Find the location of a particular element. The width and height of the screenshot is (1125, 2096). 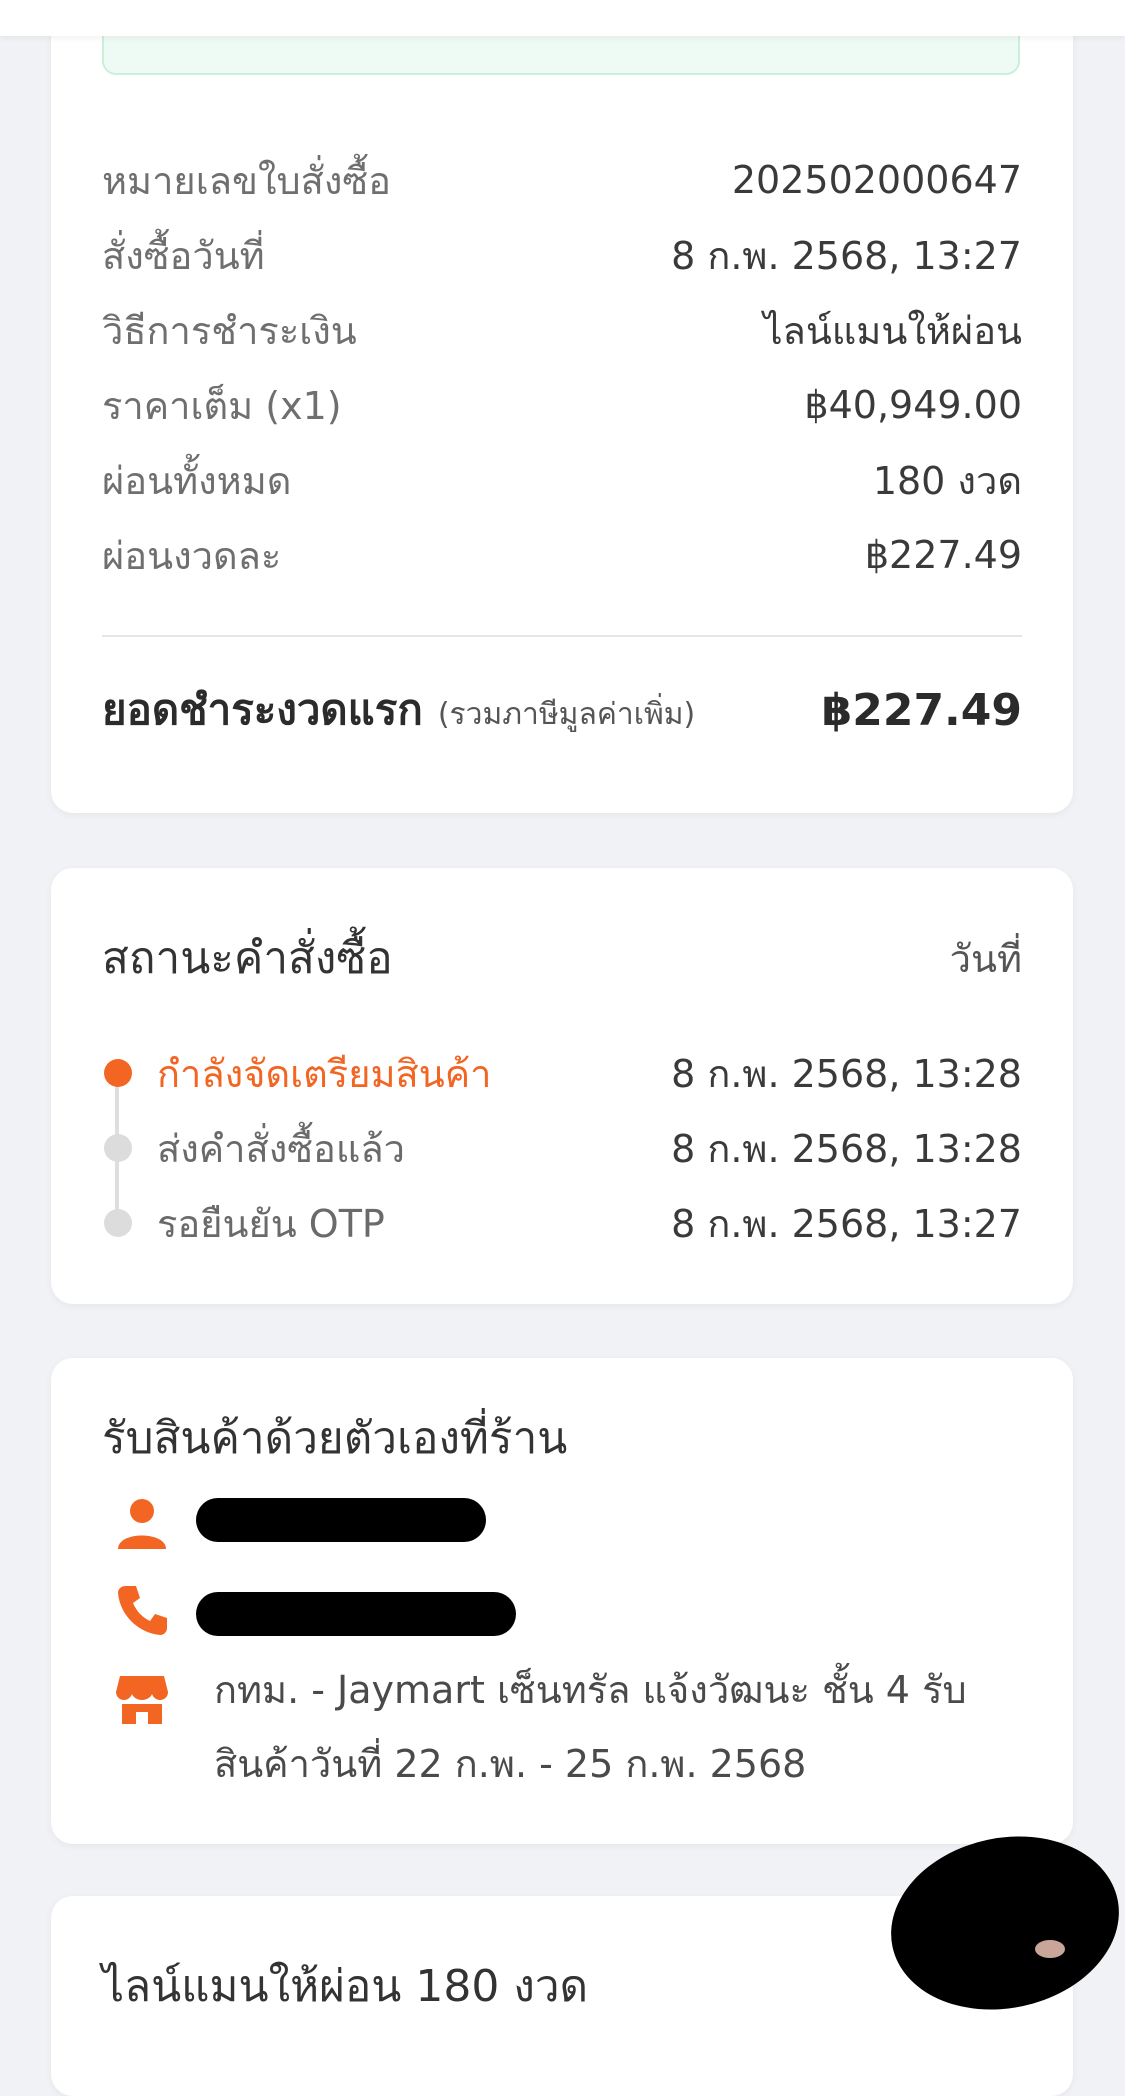

full-price-value: ฿40,949.00 is located at coordinates (913, 405).